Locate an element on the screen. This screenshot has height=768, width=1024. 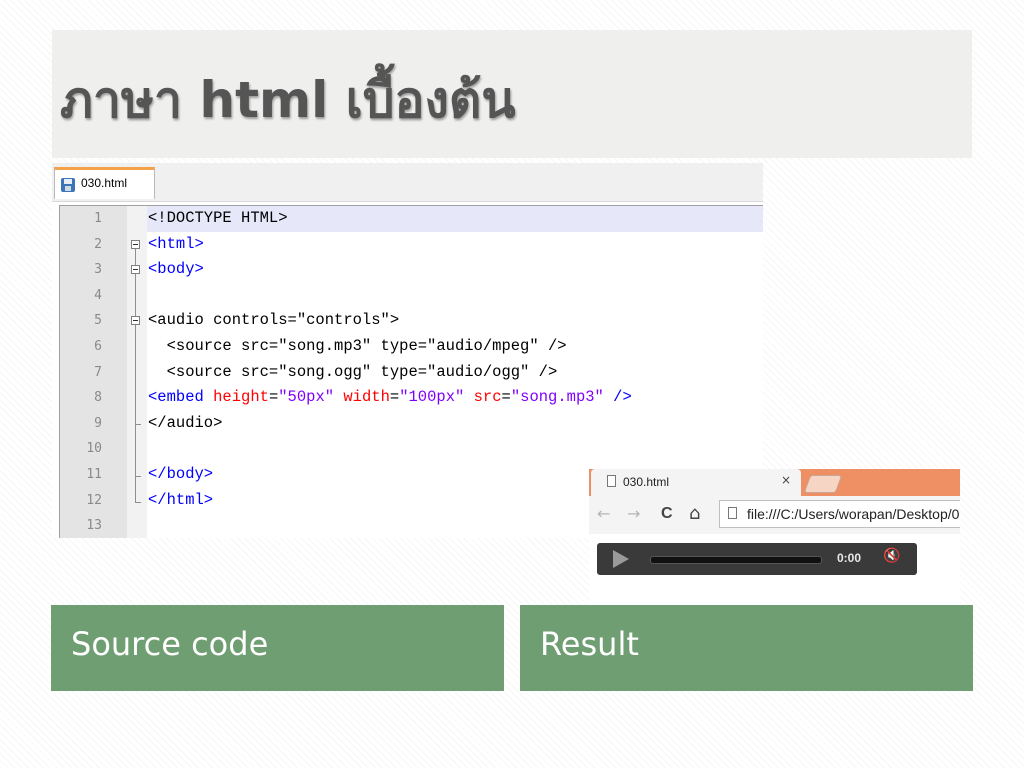
browser-tab-title: 030.html is located at coordinates (646, 482).